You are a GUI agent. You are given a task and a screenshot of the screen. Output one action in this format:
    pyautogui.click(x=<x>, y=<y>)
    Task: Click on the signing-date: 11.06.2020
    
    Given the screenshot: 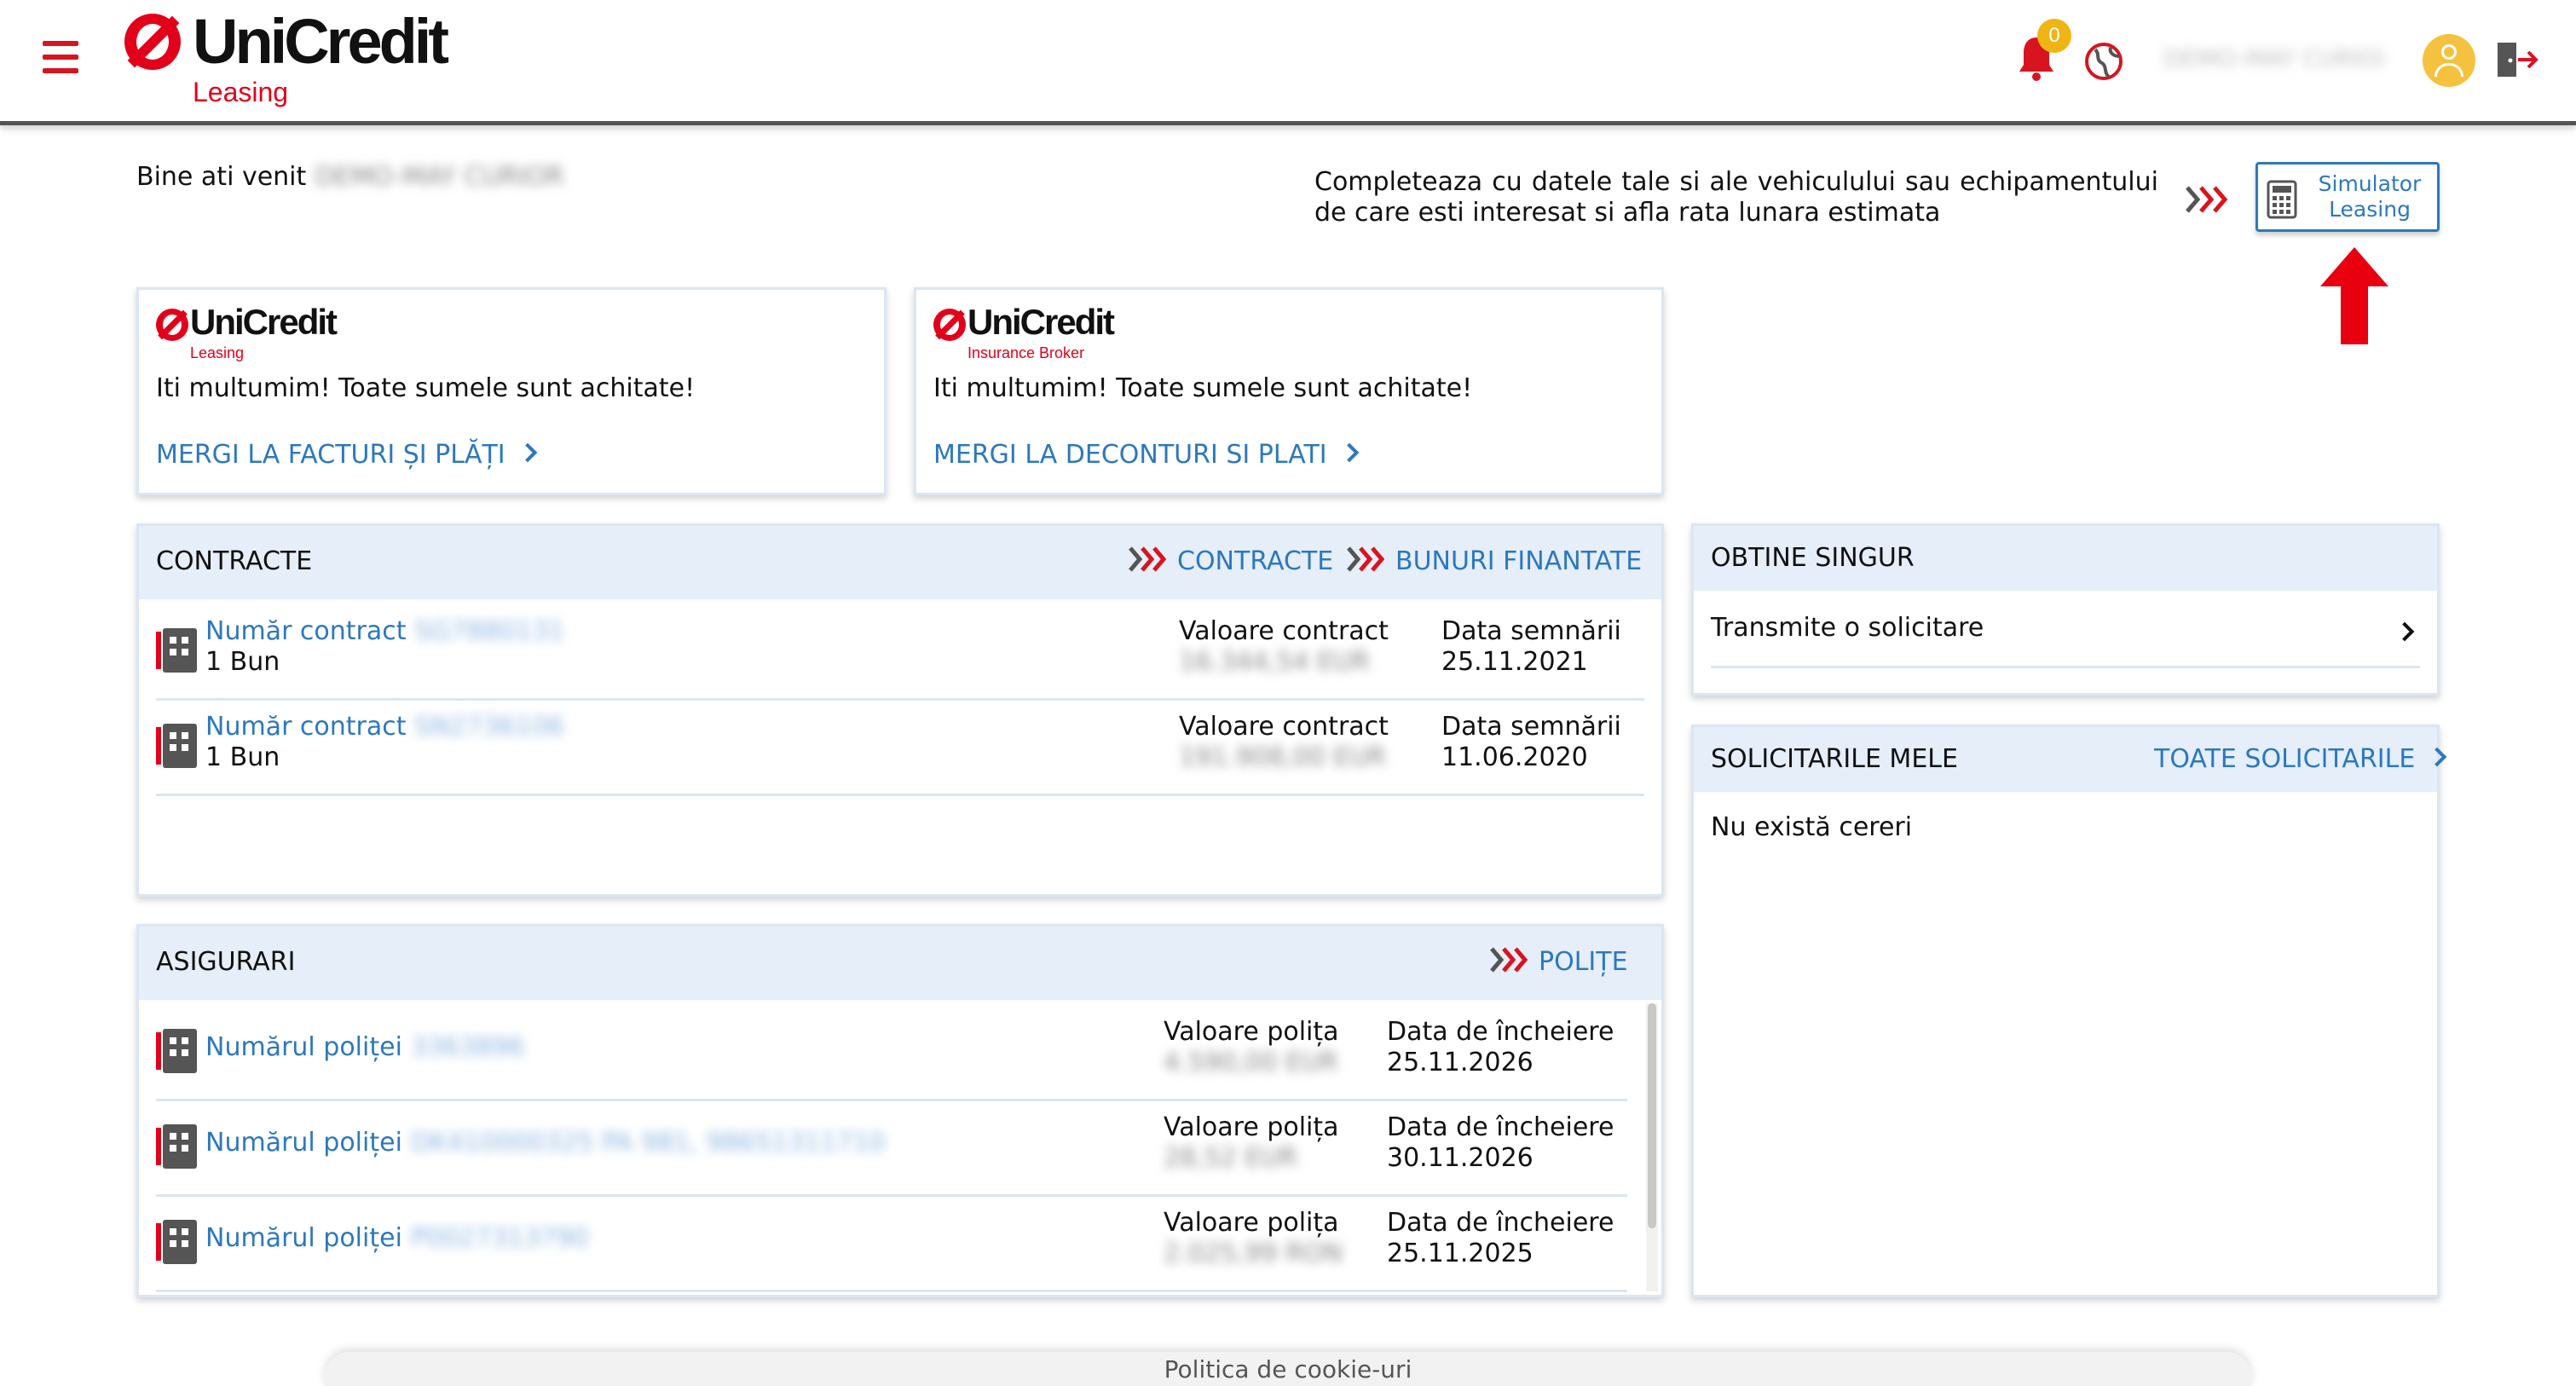 What is the action you would take?
    pyautogui.click(x=1514, y=757)
    